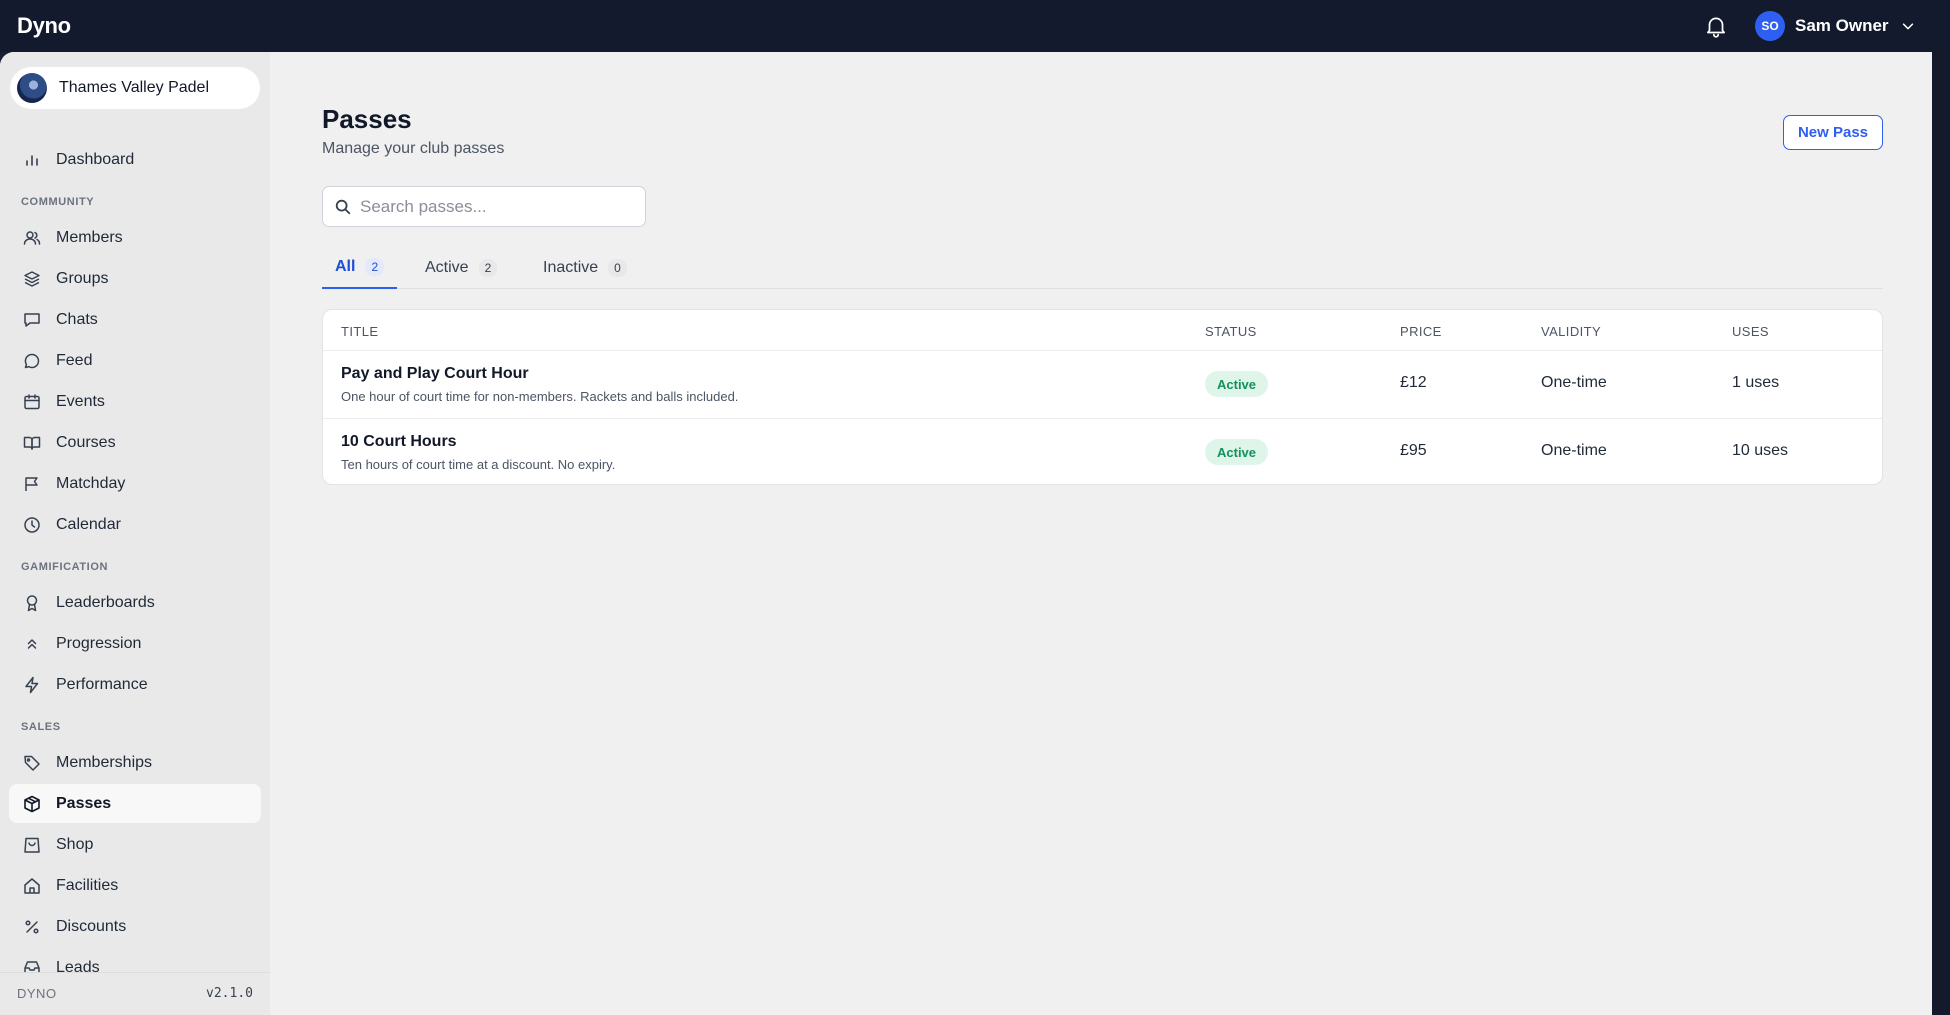 This screenshot has height=1015, width=1950. Describe the element at coordinates (1760, 450) in the screenshot. I see `pass-uses: 10 uses` at that location.